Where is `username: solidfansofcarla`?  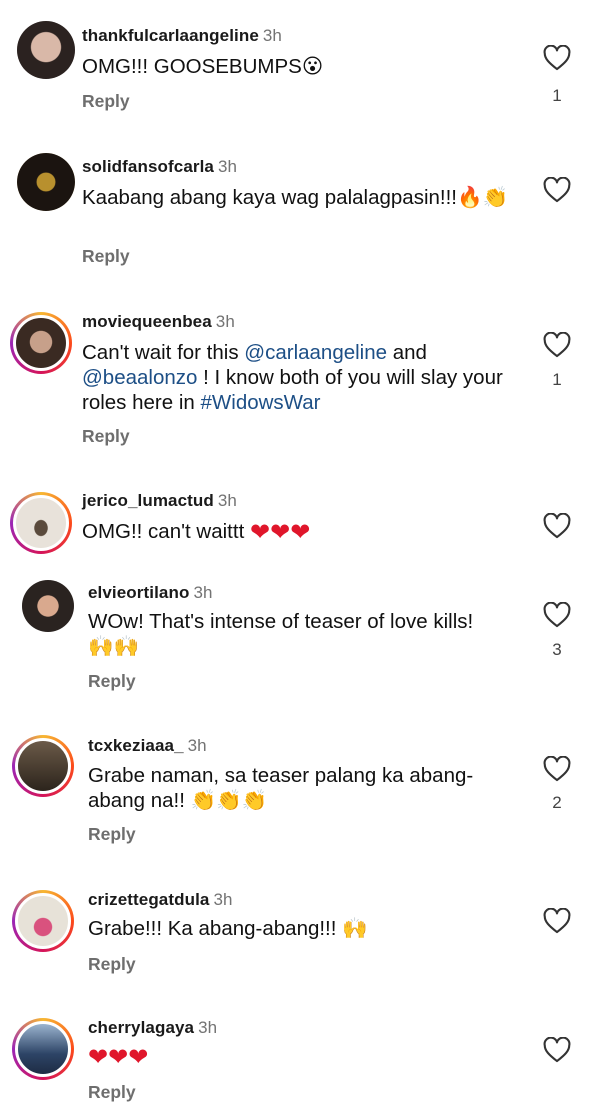 username: solidfansofcarla is located at coordinates (148, 166).